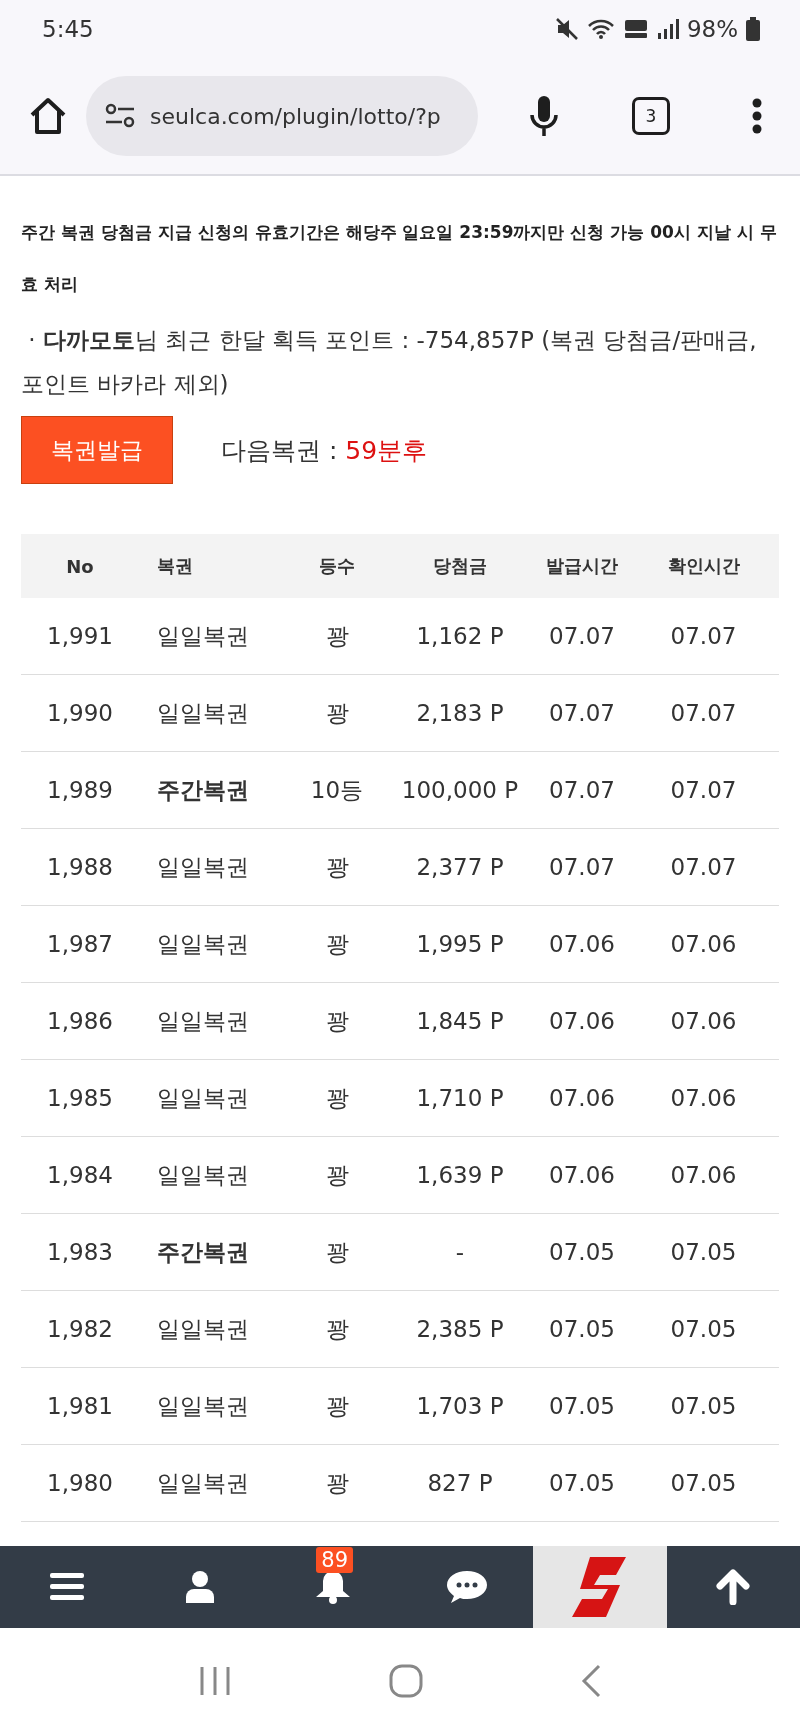 The image size is (800, 1734). Describe the element at coordinates (460, 944) in the screenshot. I see `table-cell-text: 1,995 P` at that location.